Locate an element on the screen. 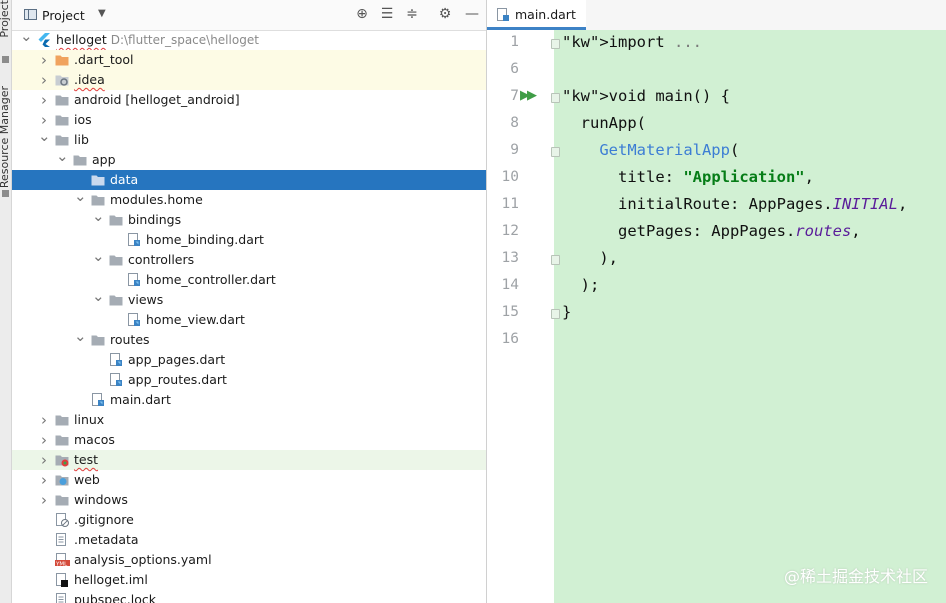 This screenshot has width=946, height=603. tree-item: › android [helloget_android] is located at coordinates (249, 100).